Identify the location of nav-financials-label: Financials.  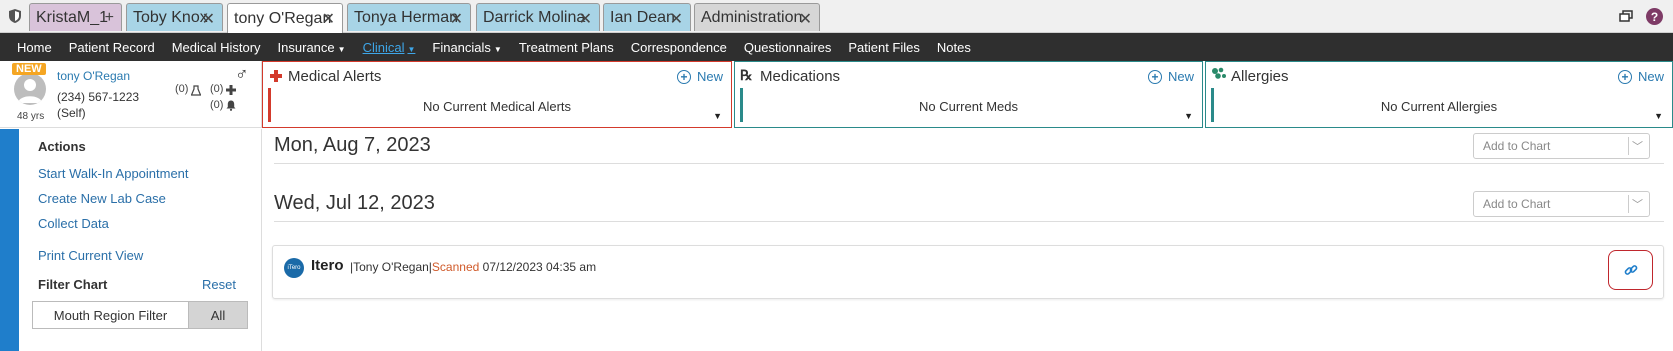
(461, 47).